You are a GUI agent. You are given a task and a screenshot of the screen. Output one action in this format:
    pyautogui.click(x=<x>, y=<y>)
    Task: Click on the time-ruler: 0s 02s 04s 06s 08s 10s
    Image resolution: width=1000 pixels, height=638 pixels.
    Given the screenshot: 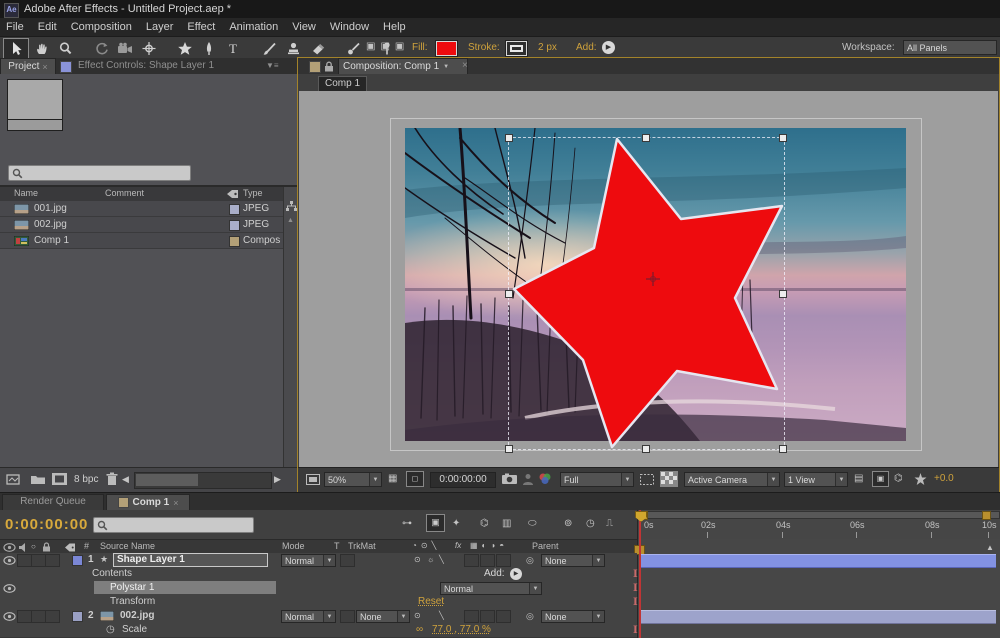 What is the action you would take?
    pyautogui.click(x=818, y=524)
    